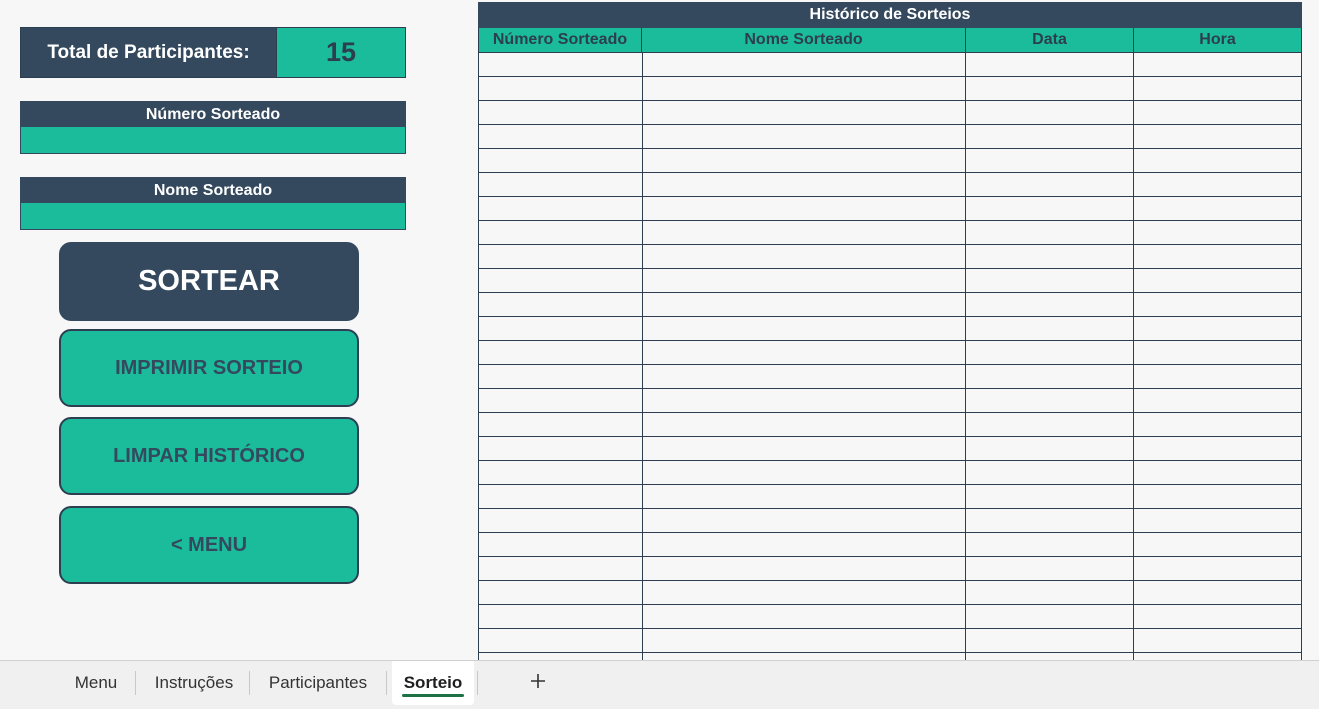 This screenshot has width=1319, height=709. What do you see at coordinates (96, 683) in the screenshot?
I see `sheet-tab-menu: Menu` at bounding box center [96, 683].